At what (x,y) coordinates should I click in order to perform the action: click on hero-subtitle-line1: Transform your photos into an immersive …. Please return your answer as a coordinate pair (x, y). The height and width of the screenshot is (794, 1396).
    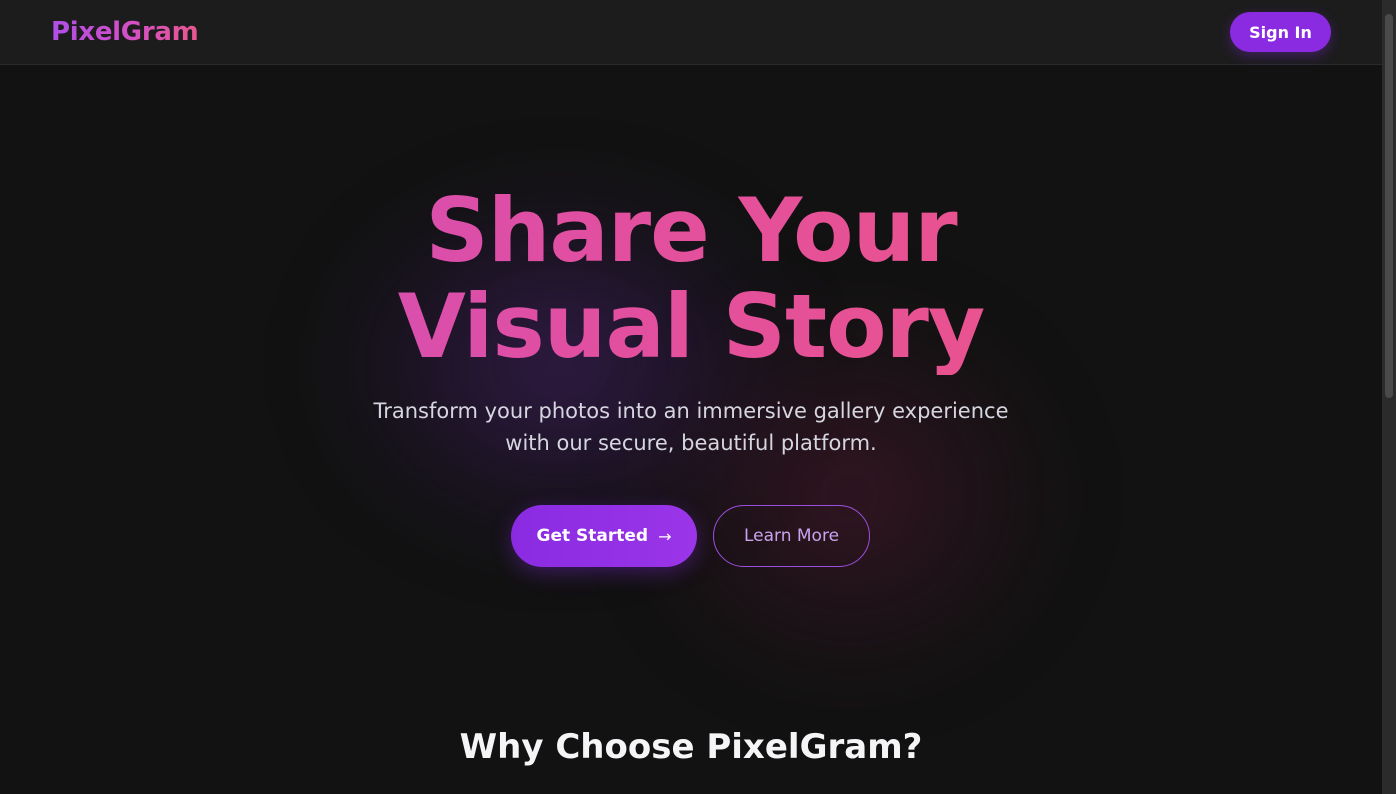
    Looking at the image, I should click on (691, 411).